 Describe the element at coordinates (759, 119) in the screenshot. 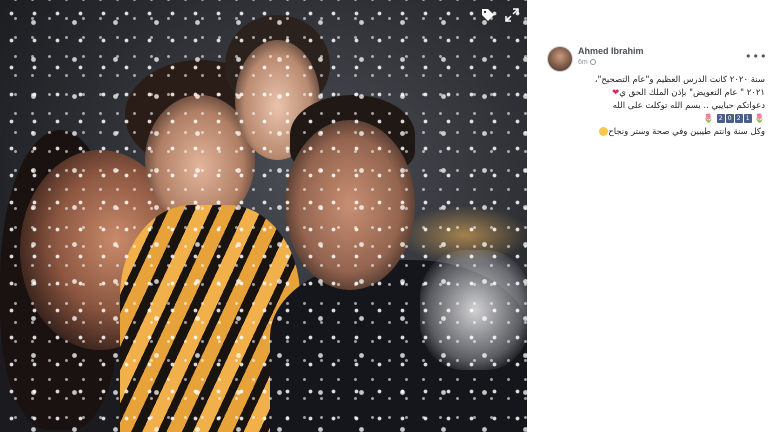

I see `tulip-emoji-right: 🌷` at that location.